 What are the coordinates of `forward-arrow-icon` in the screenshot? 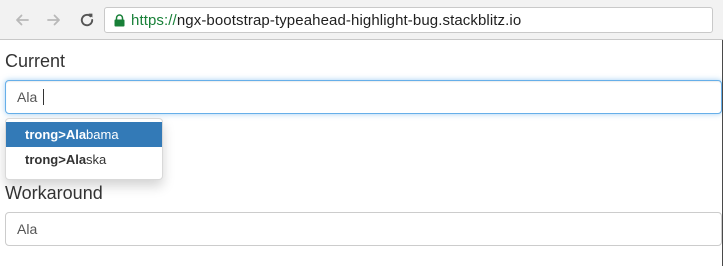 It's located at (54, 20).